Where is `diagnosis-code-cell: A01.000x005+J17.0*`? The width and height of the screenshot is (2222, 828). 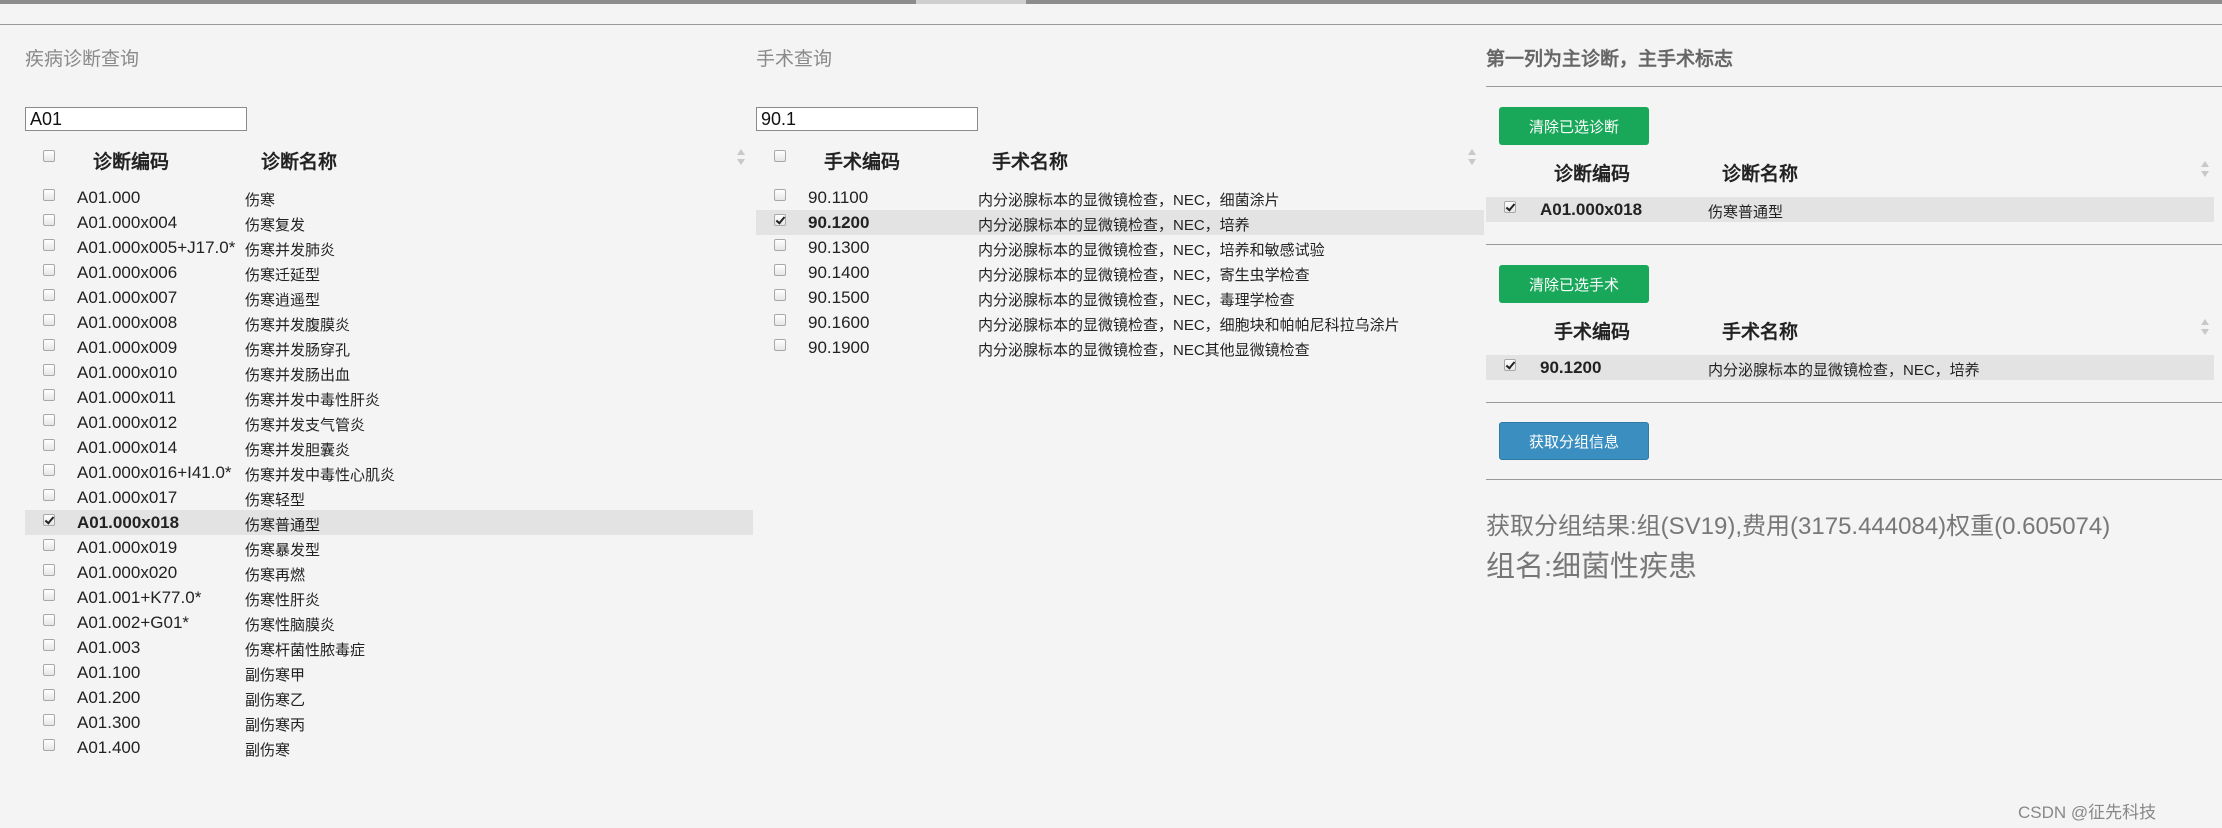
diagnosis-code-cell: A01.000x005+J17.0* is located at coordinates (156, 247).